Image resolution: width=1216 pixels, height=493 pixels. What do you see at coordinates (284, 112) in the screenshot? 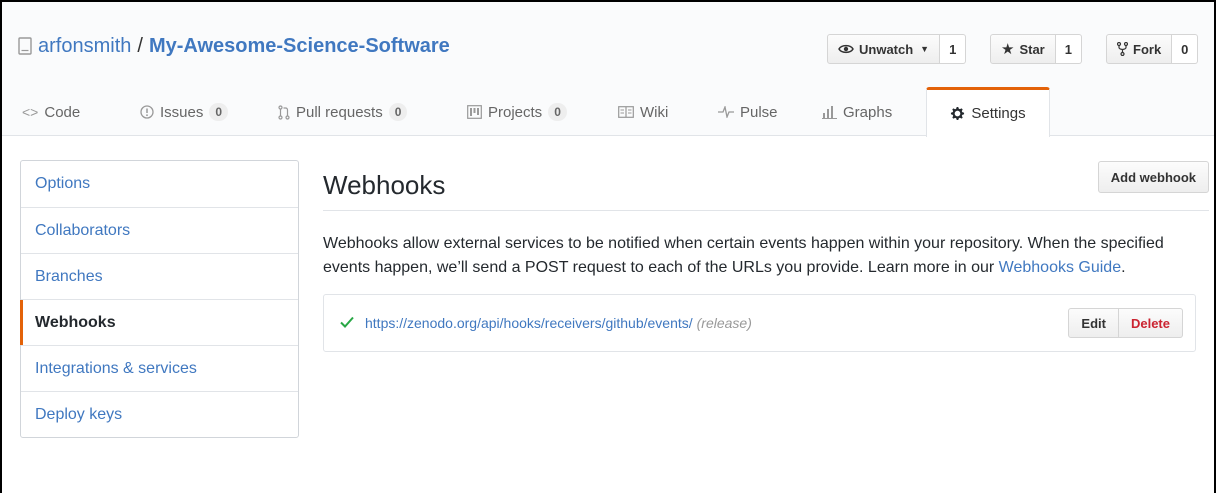
I see `pull-request-icon` at bounding box center [284, 112].